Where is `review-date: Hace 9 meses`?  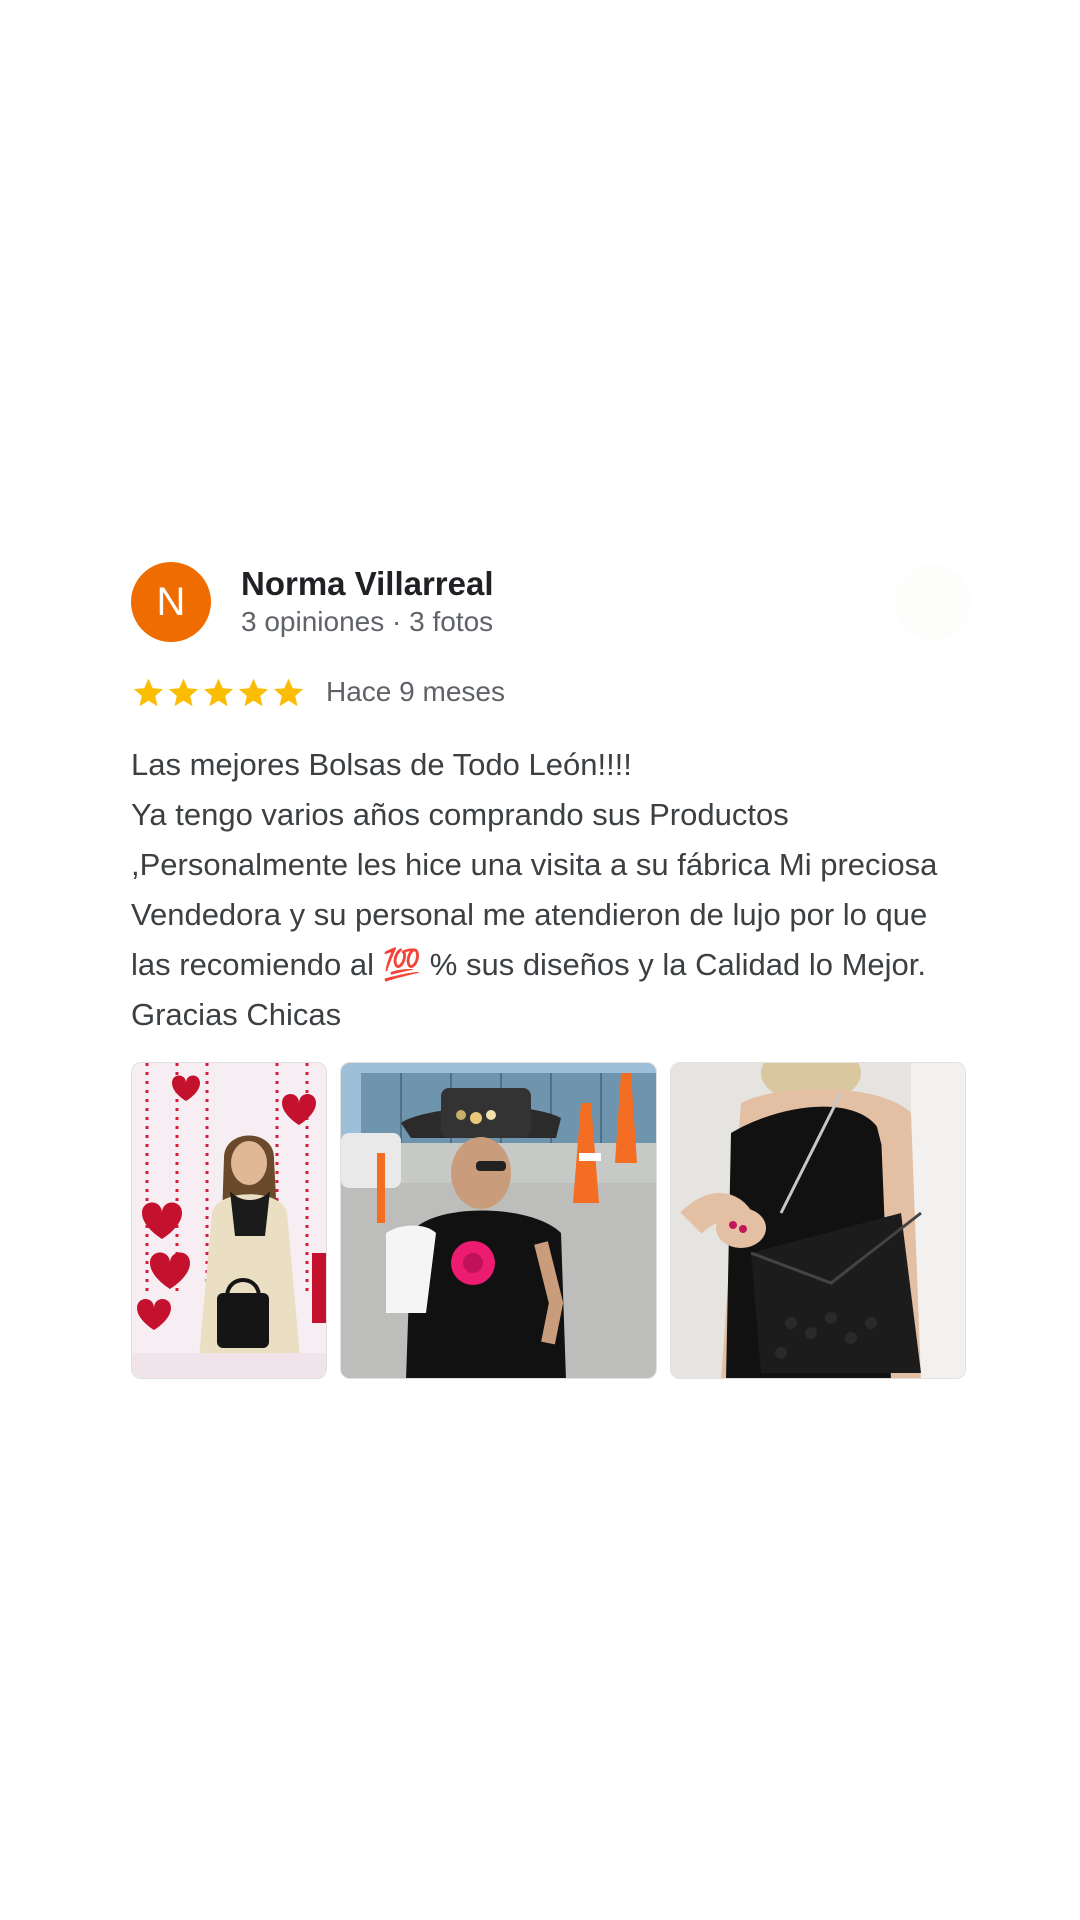
review-date: Hace 9 meses is located at coordinates (415, 691).